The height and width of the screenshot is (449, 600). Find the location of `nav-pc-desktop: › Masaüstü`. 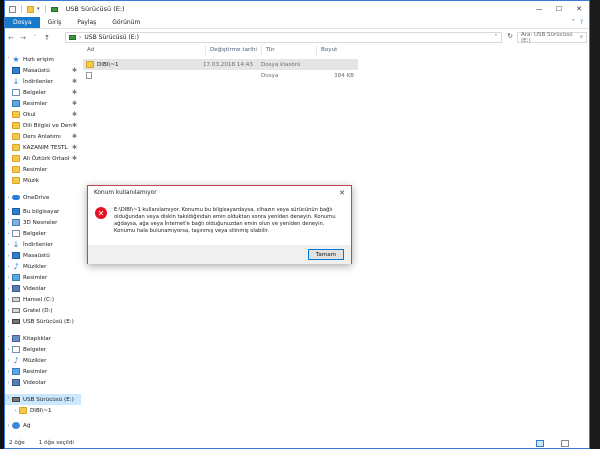

nav-pc-desktop: › Masaüstü is located at coordinates (43, 255).